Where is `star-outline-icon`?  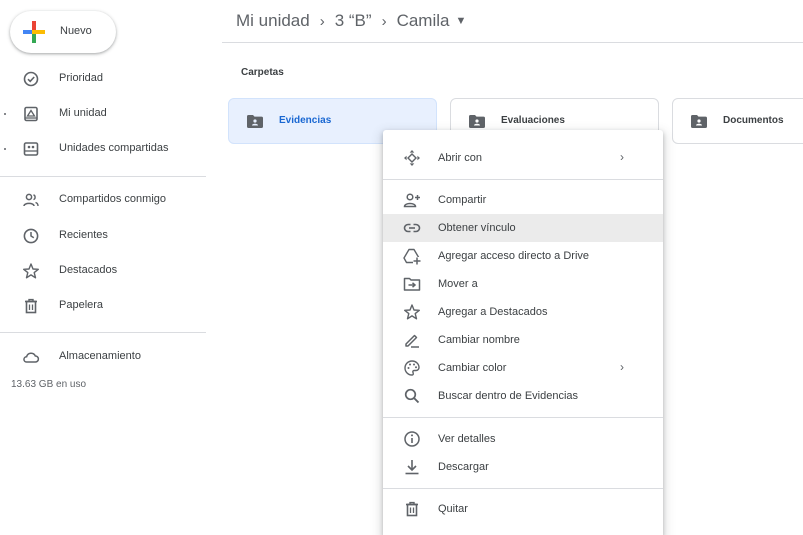 star-outline-icon is located at coordinates (412, 312).